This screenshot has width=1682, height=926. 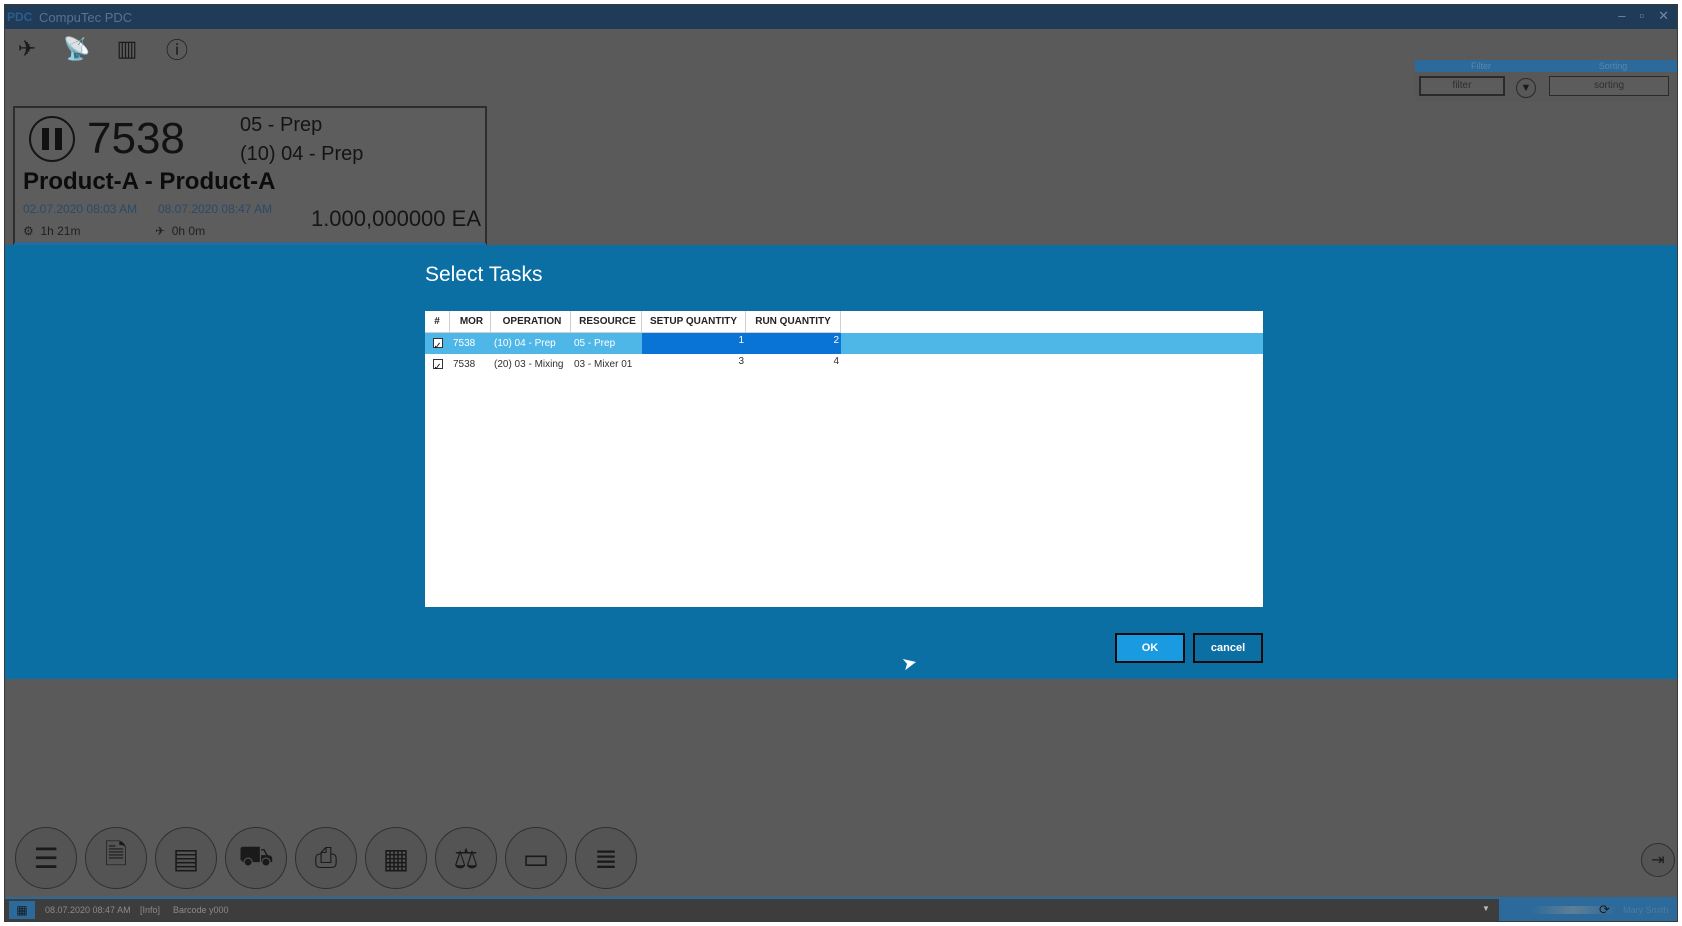 What do you see at coordinates (201, 910) in the screenshot?
I see `status-message: Barcode y000` at bounding box center [201, 910].